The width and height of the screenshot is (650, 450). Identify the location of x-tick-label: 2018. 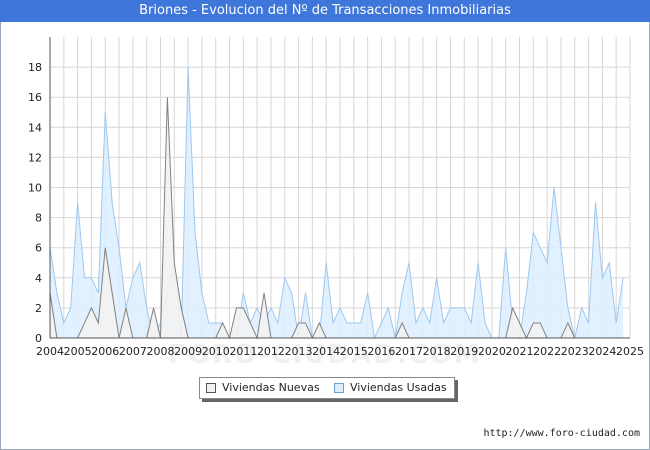
(437, 351).